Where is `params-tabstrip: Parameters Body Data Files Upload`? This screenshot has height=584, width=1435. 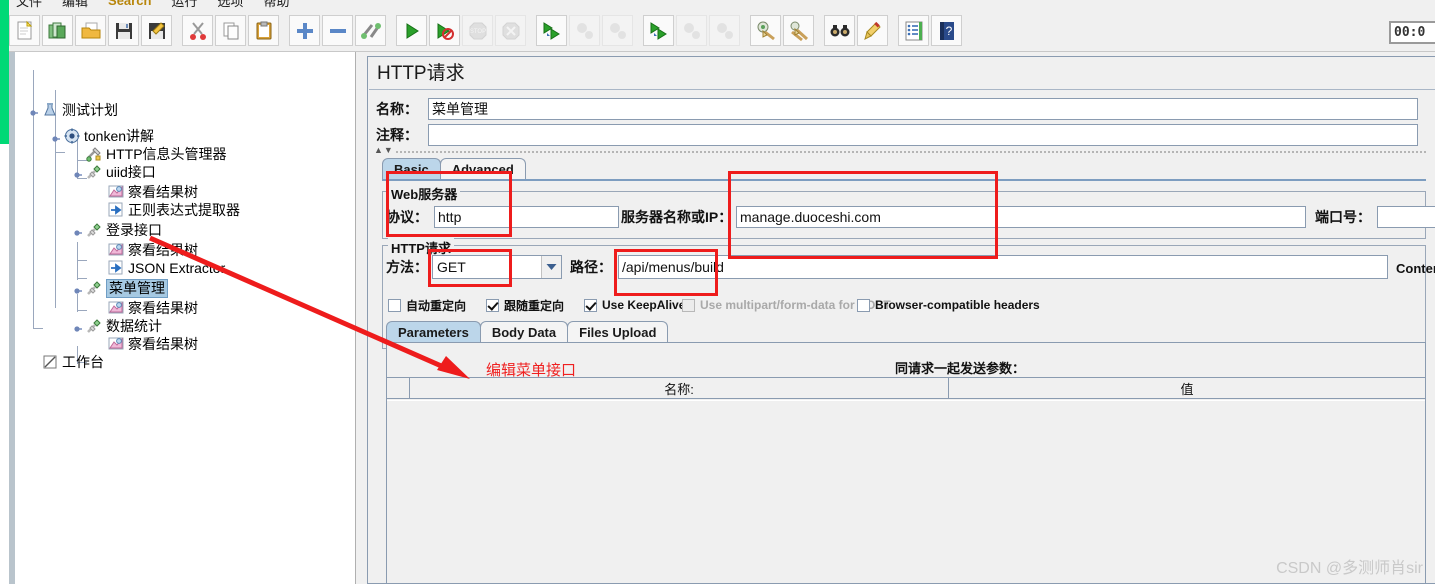
params-tabstrip: Parameters Body Data Files Upload is located at coordinates (527, 331).